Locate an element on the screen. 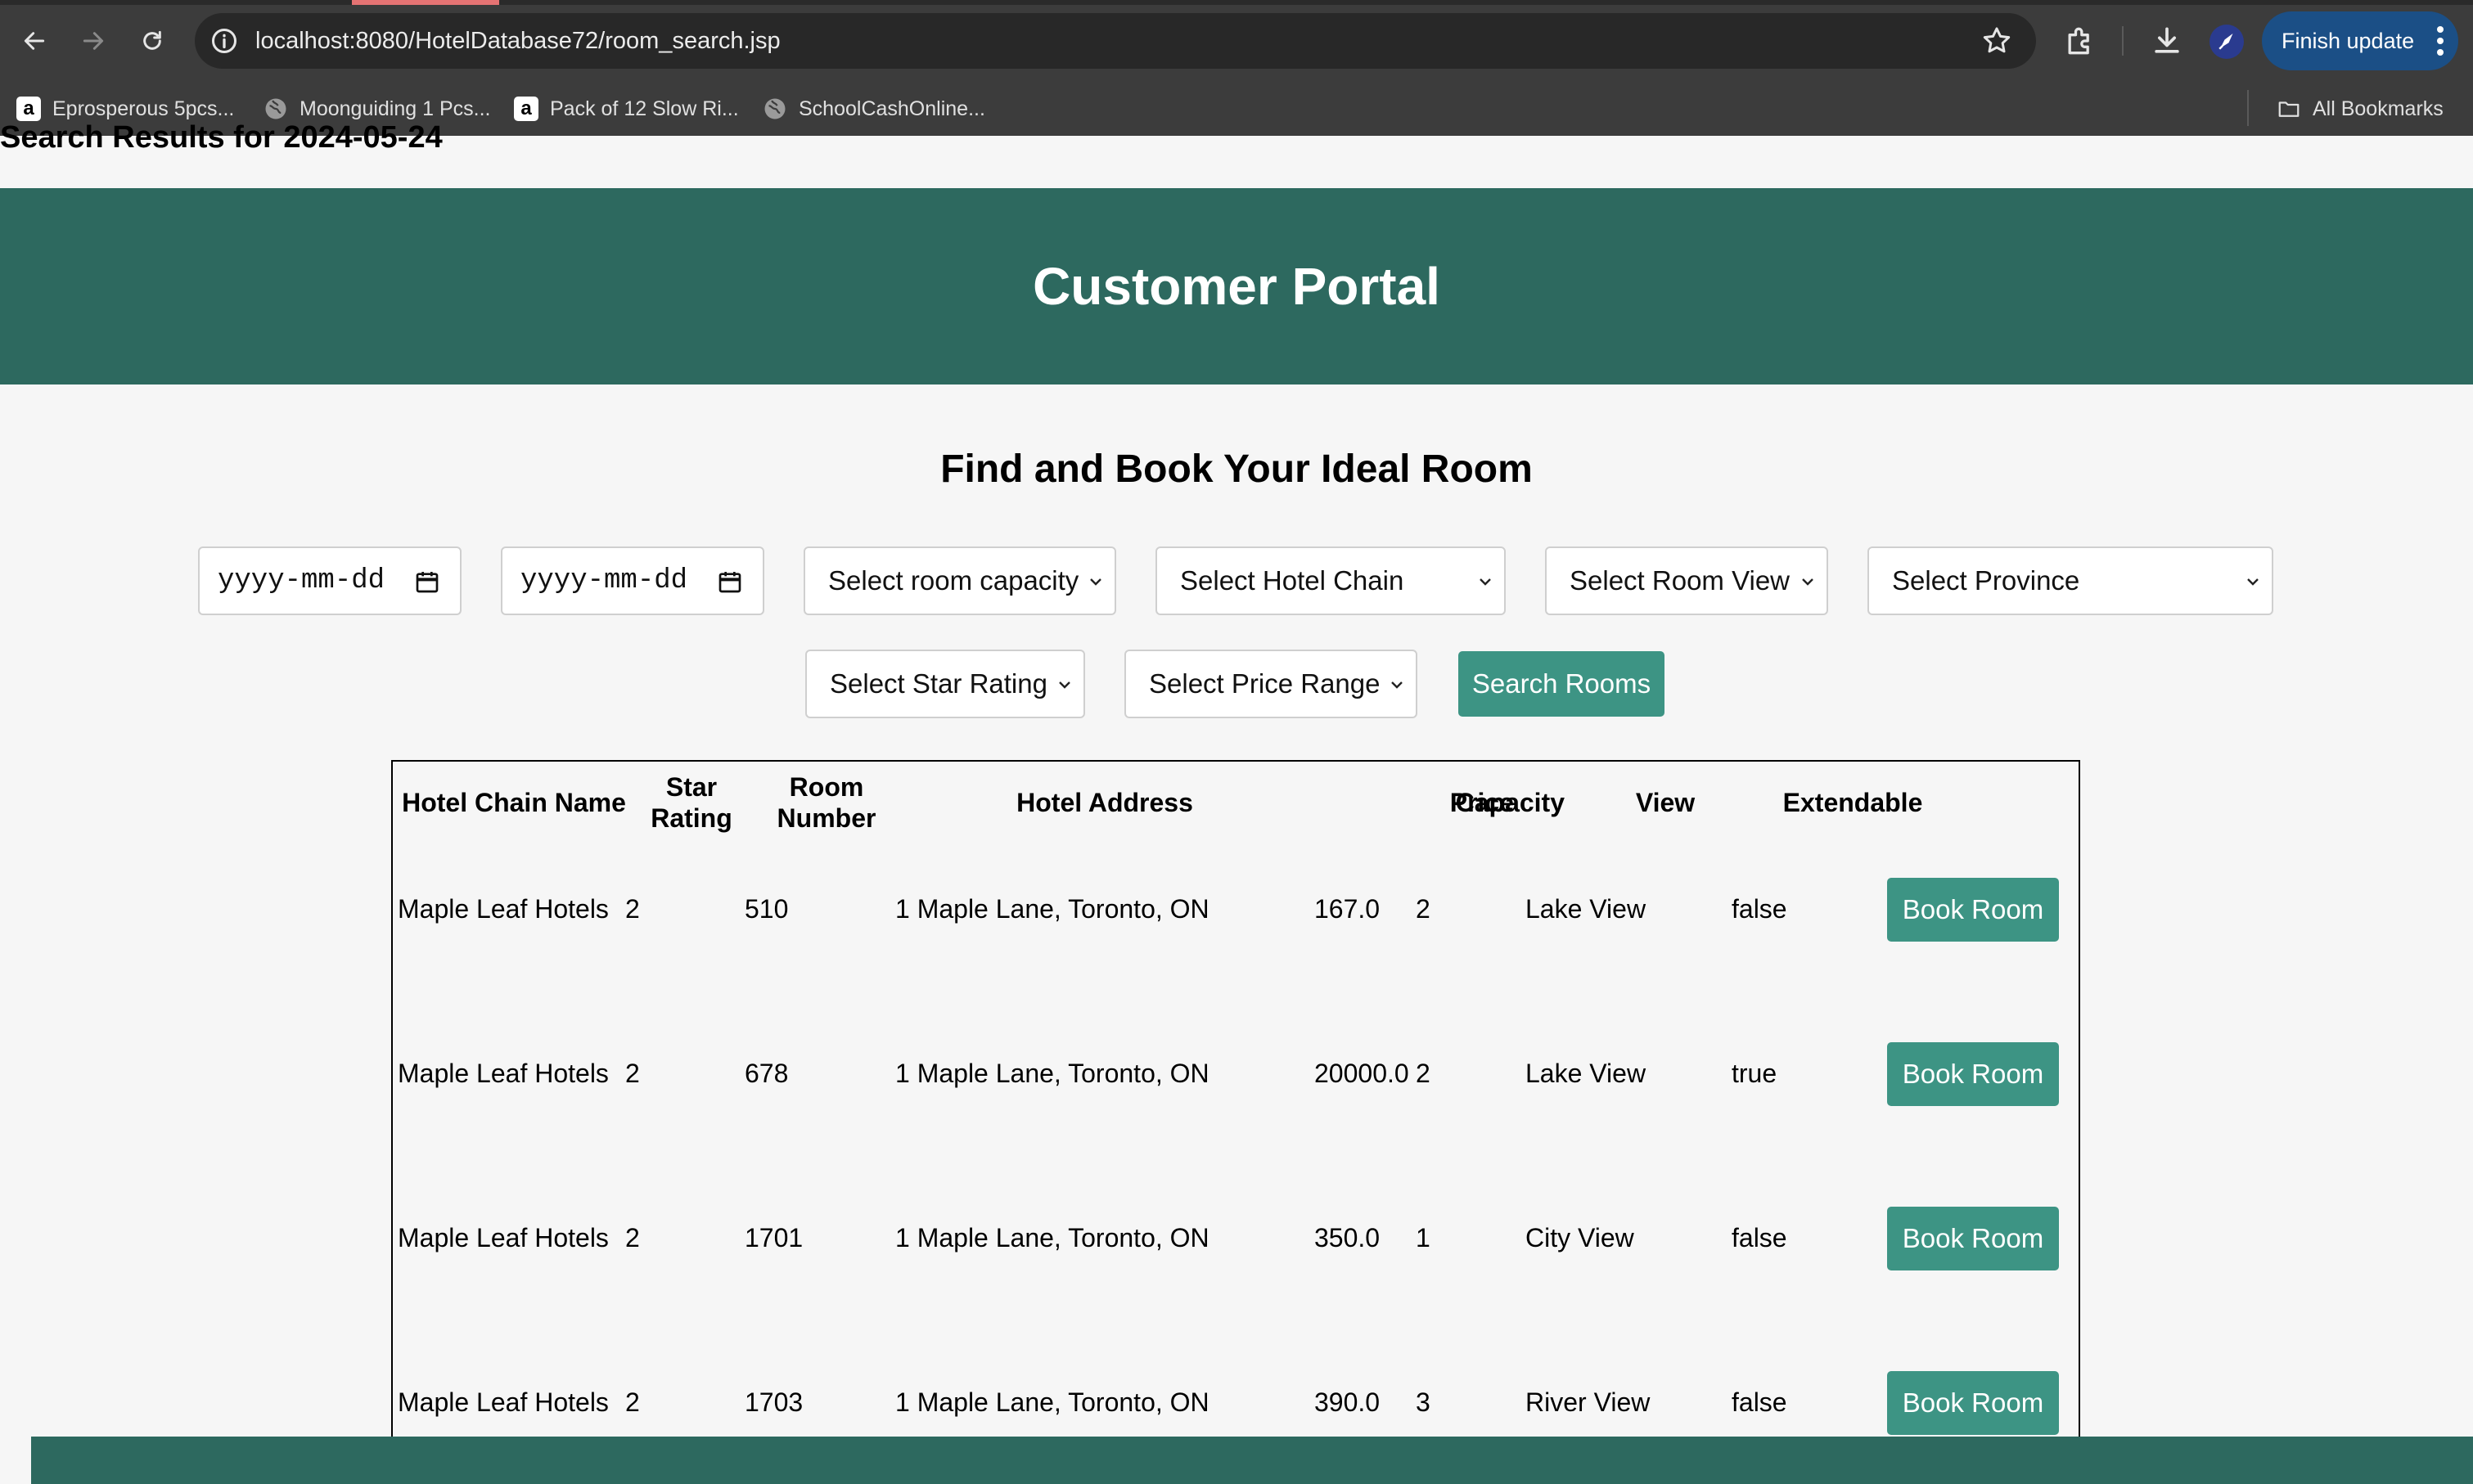  bookmarks-divider is located at coordinates (2248, 108).